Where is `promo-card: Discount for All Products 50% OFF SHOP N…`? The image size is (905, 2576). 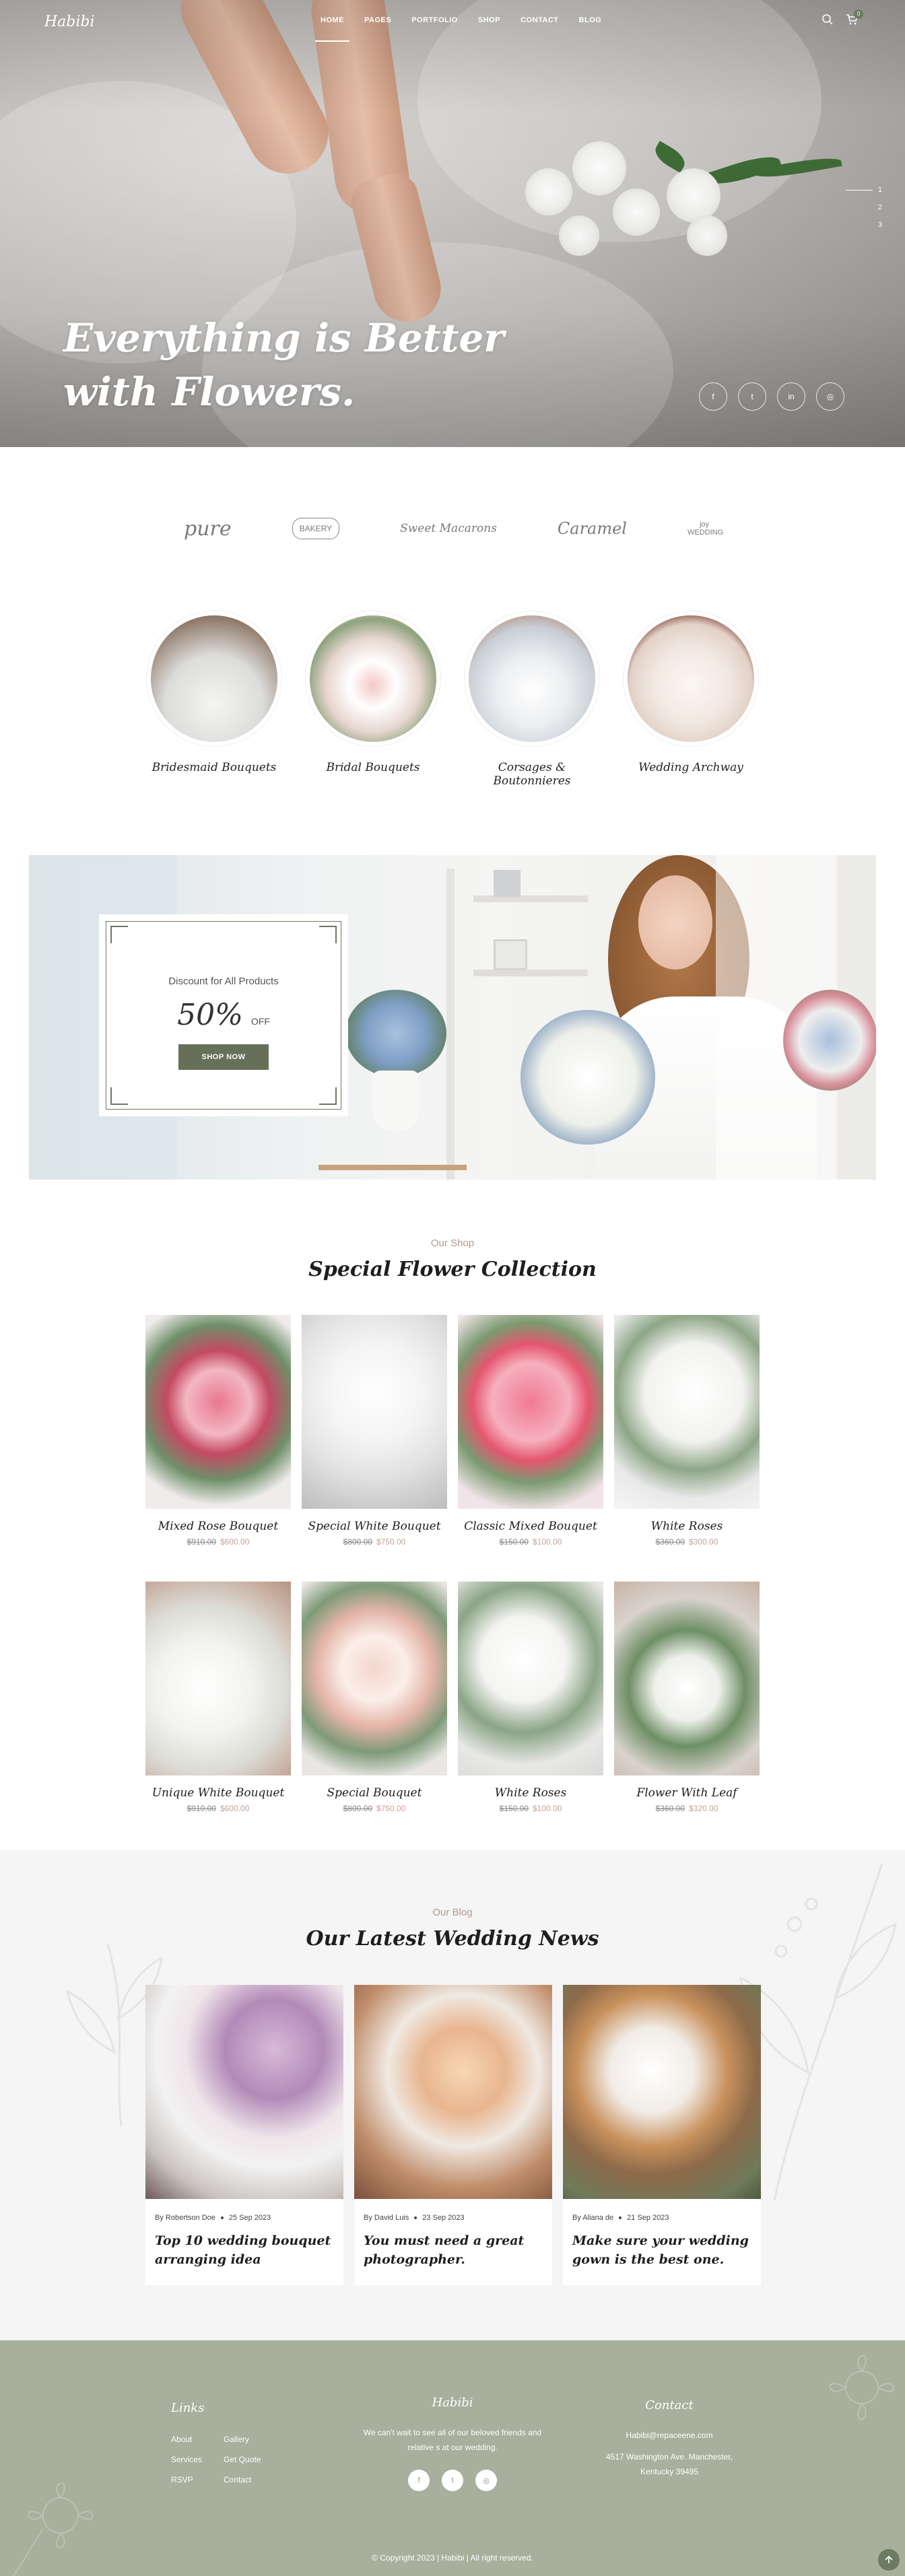 promo-card: Discount for All Products 50% OFF SHOP N… is located at coordinates (223, 1015).